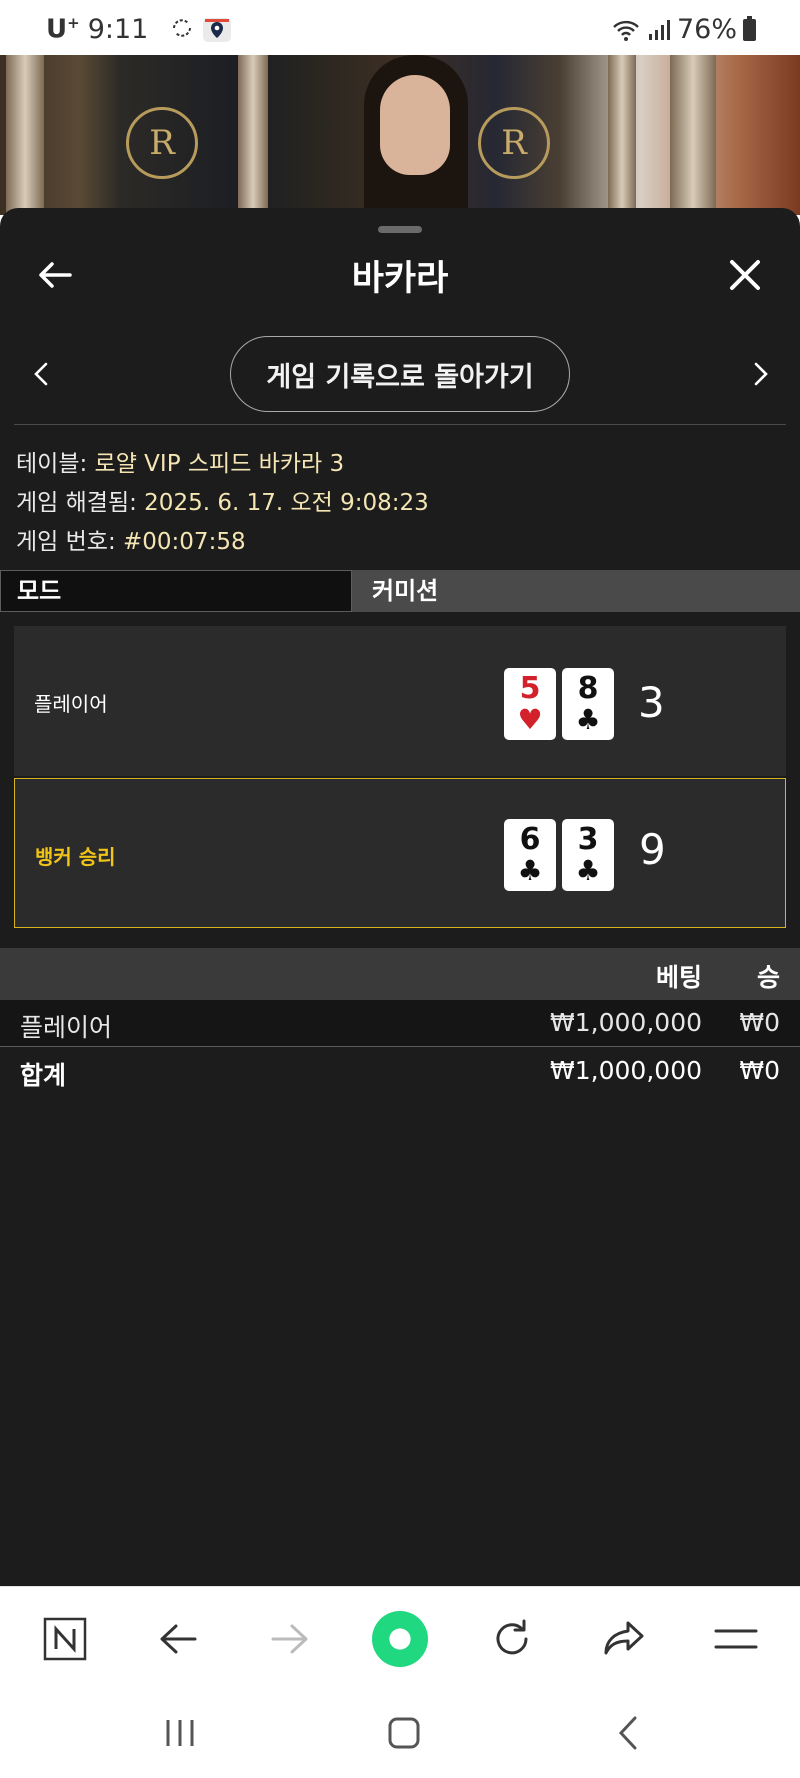  Describe the element at coordinates (659, 29) in the screenshot. I see `signal-icon` at that location.